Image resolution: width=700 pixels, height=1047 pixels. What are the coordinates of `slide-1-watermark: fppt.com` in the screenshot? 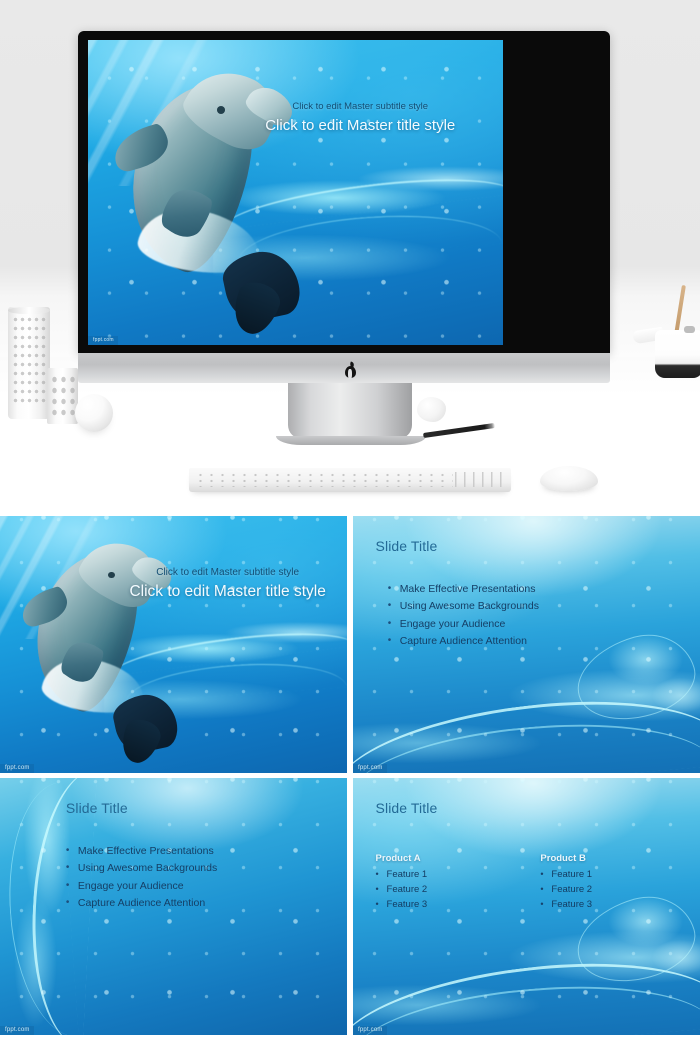 It's located at (17, 768).